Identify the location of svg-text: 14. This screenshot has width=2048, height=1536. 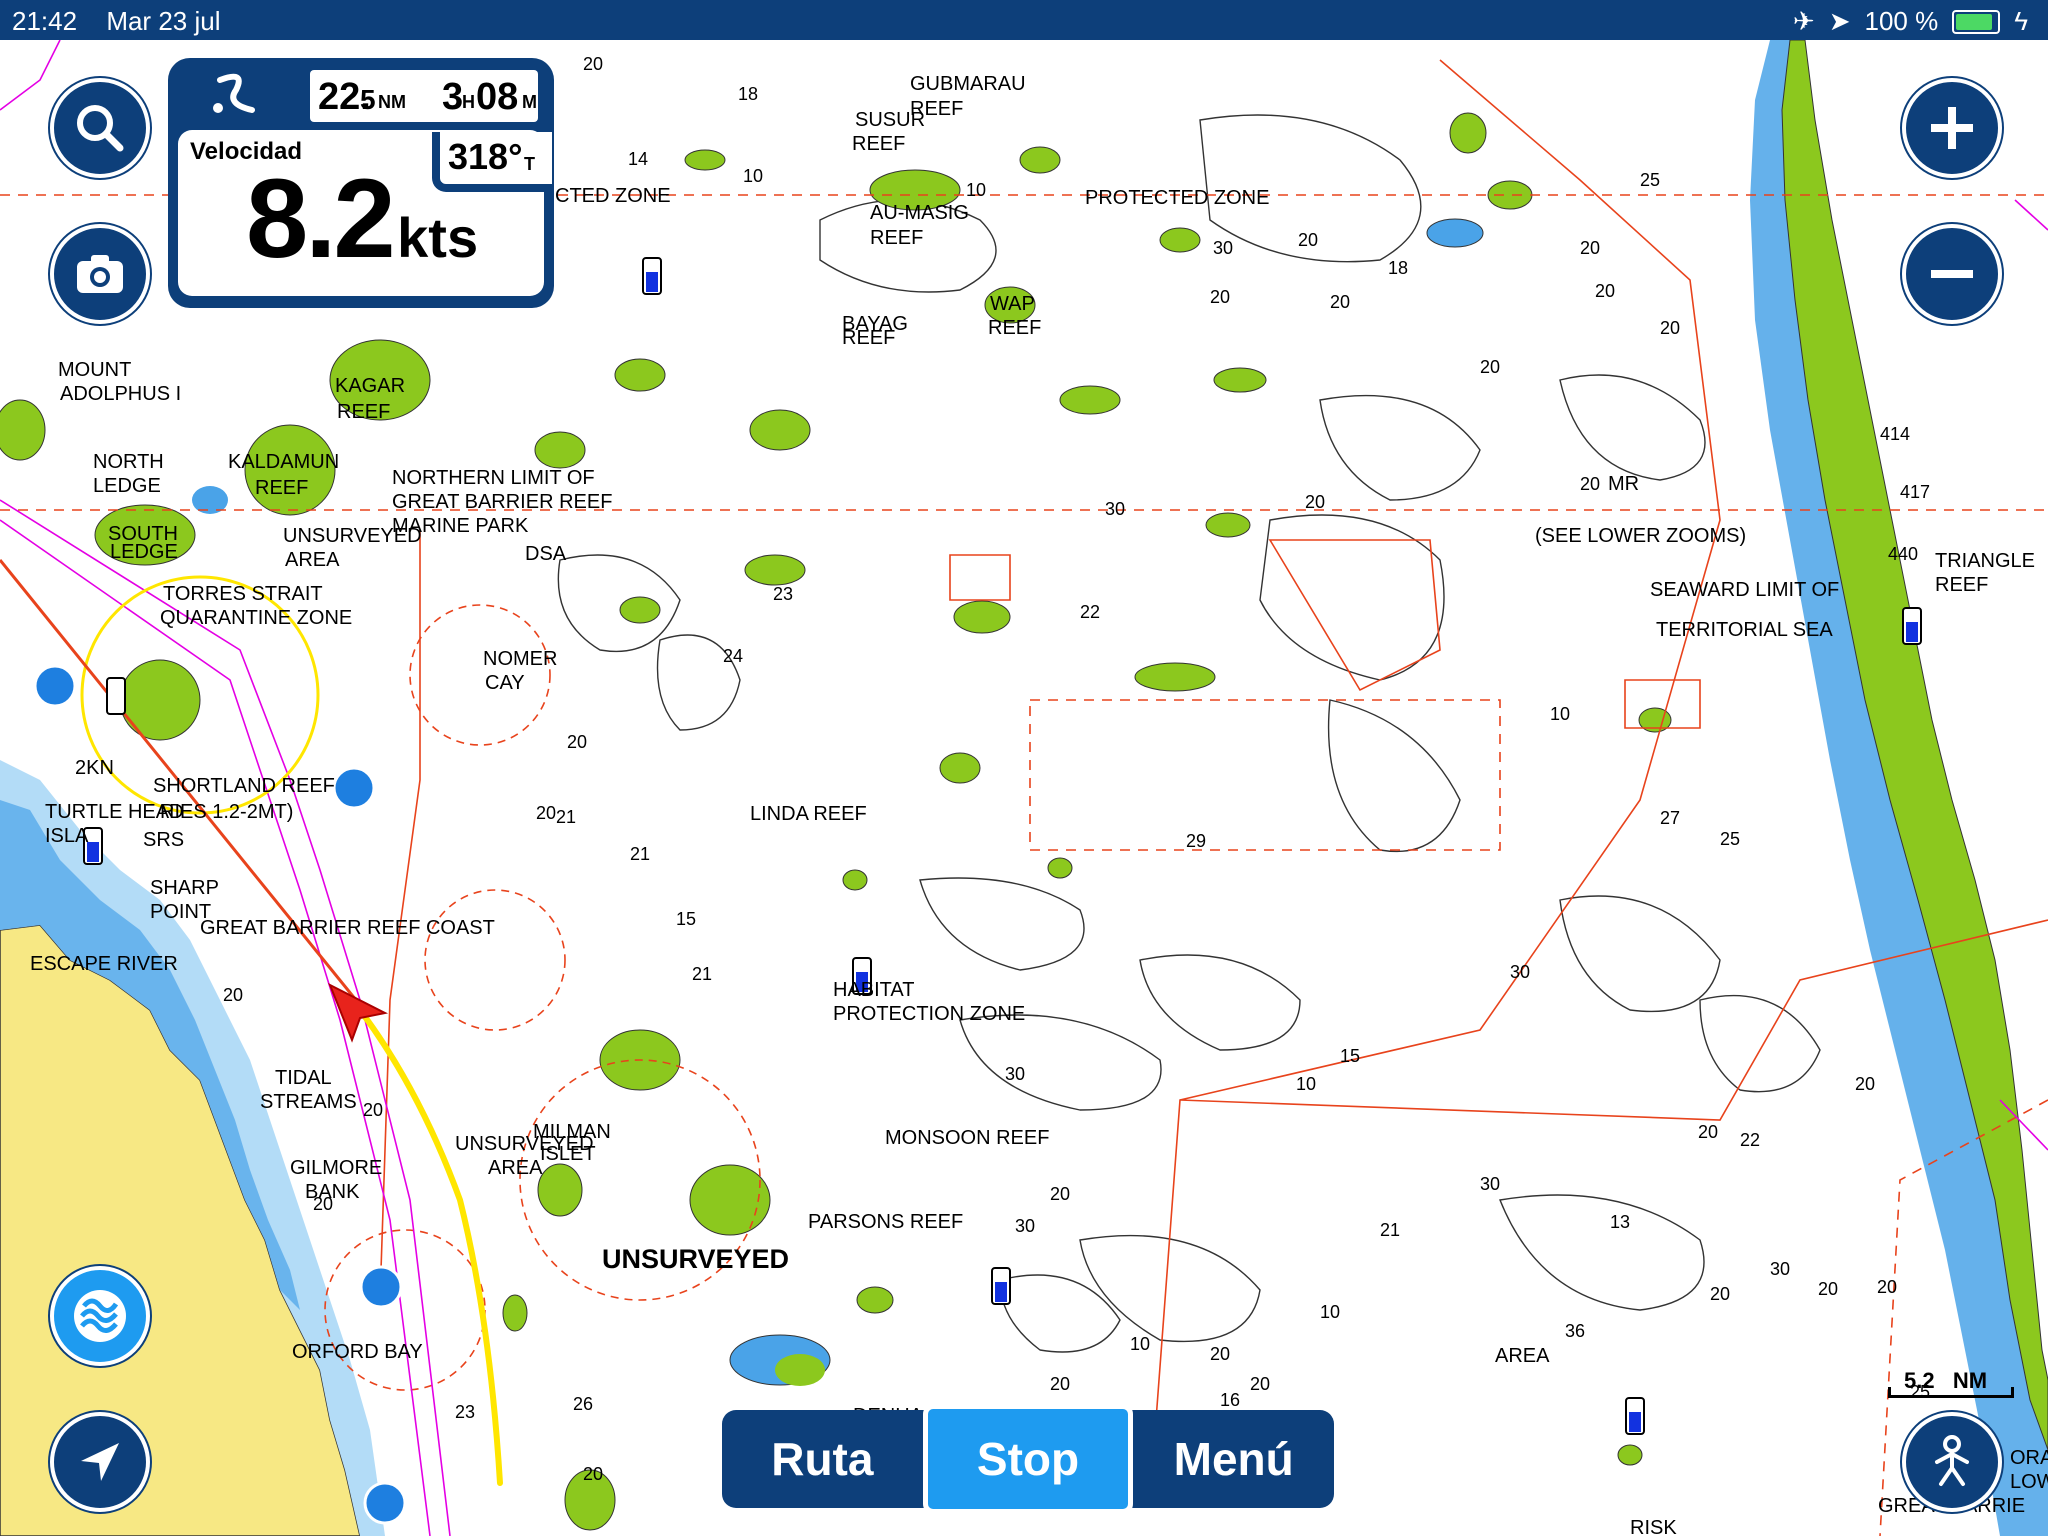
(638, 159).